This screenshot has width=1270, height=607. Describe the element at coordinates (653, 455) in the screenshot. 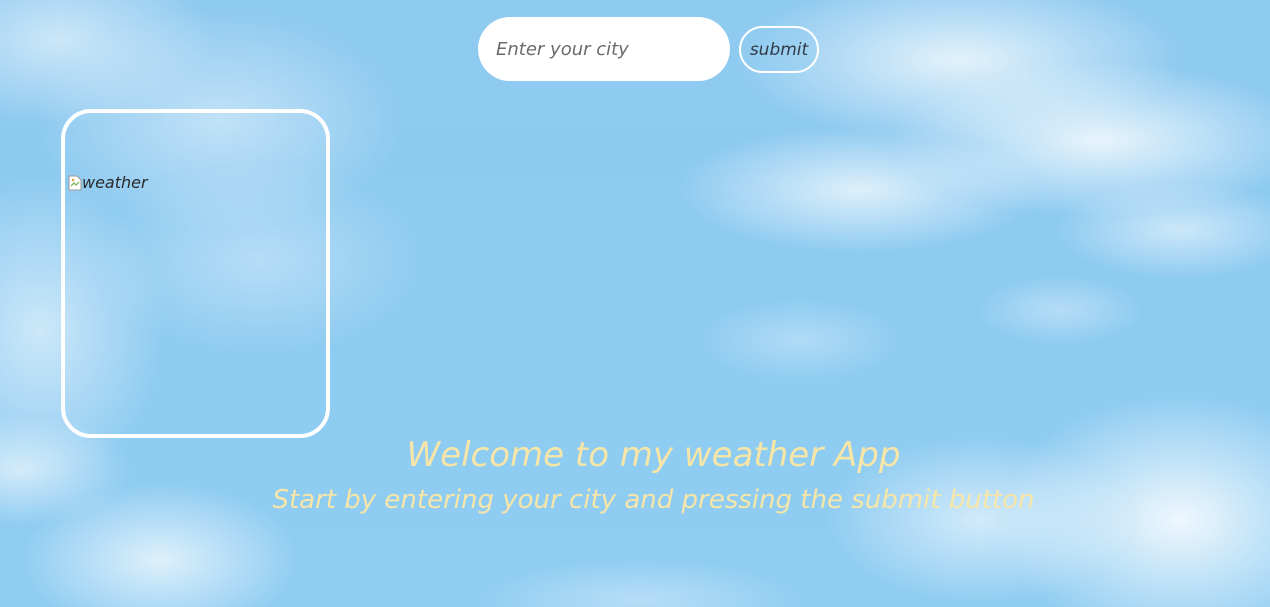

I see `welcome-title: Welcome to my weather App` at that location.